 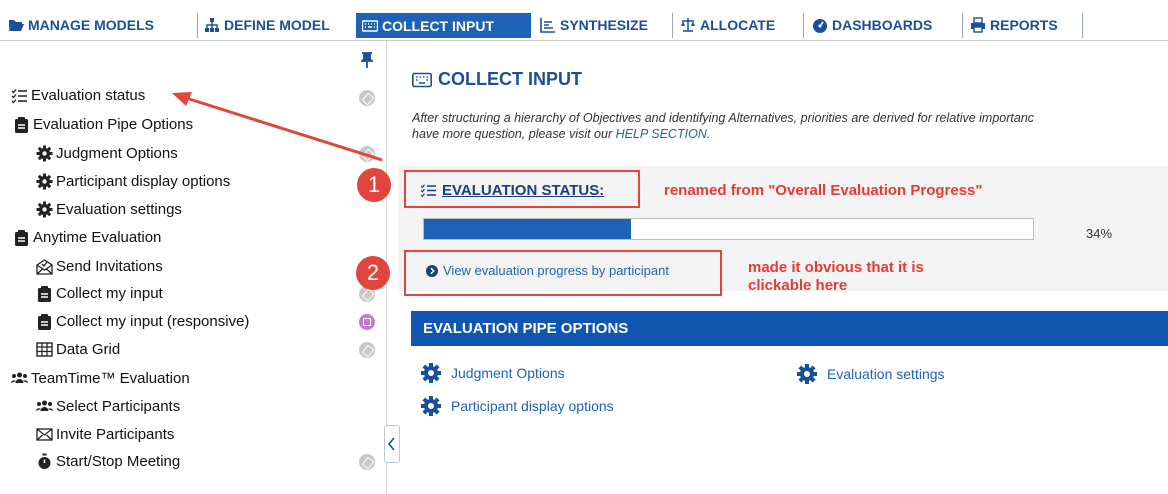 I want to click on help-section-link: HELP SECTION, so click(x=661, y=134).